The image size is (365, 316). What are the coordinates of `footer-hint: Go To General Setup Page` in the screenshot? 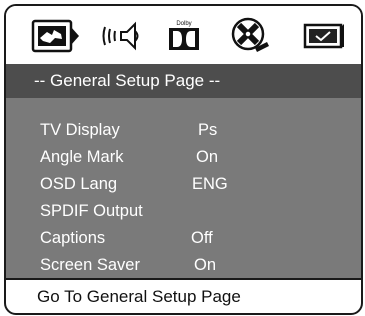 It's located at (139, 296).